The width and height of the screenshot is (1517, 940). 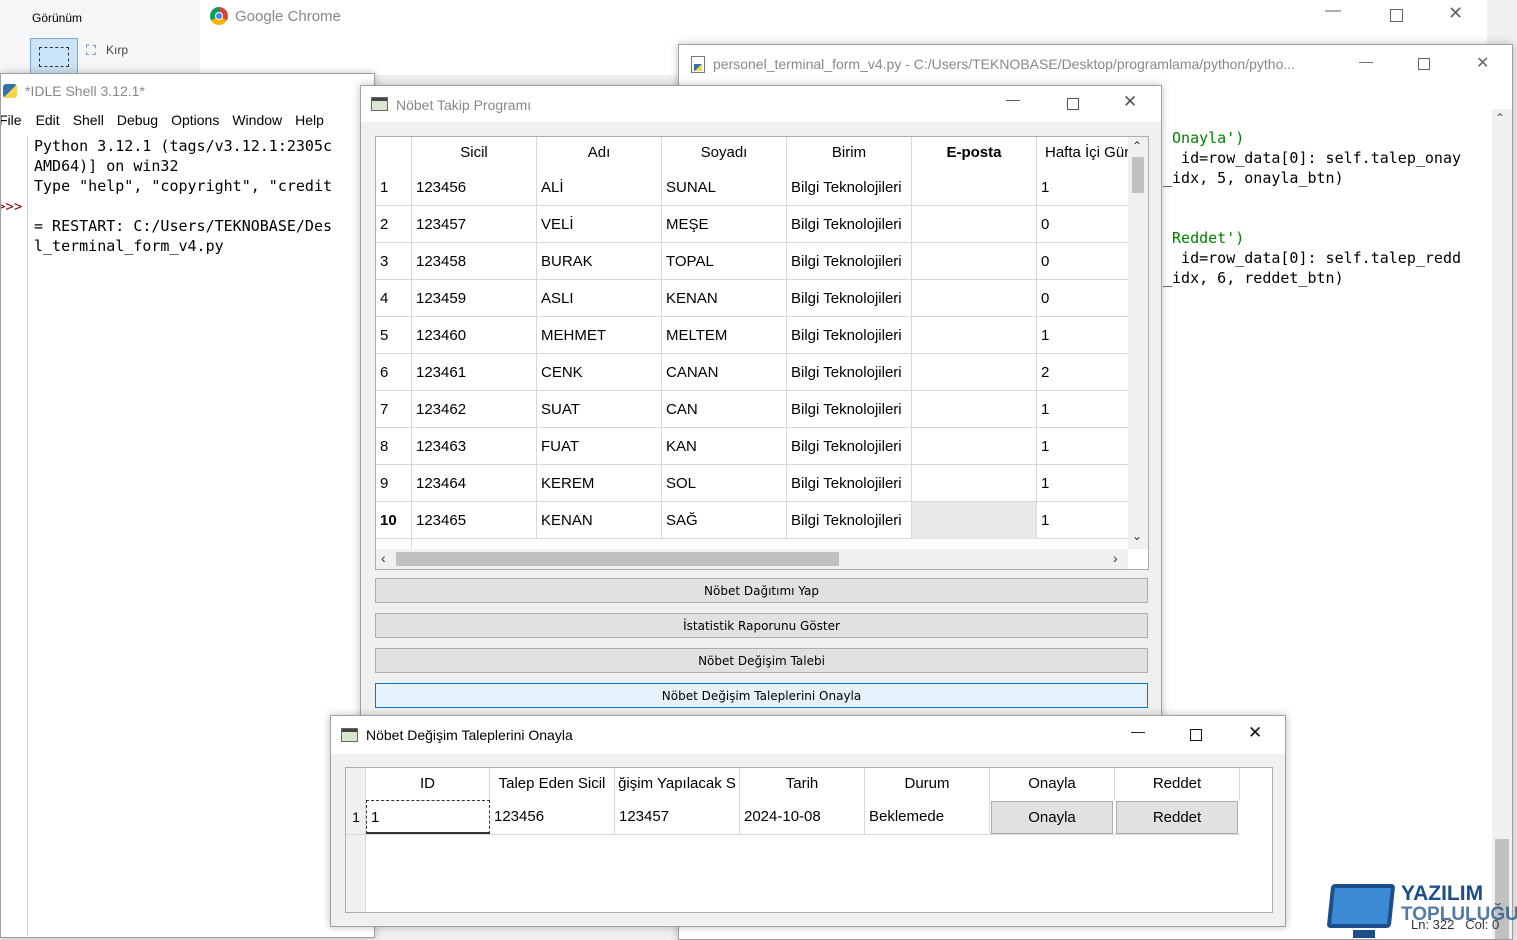 I want to click on approve-swap-requests-button: Nöbet Değişim Taleplerini Onayla, so click(x=761, y=695).